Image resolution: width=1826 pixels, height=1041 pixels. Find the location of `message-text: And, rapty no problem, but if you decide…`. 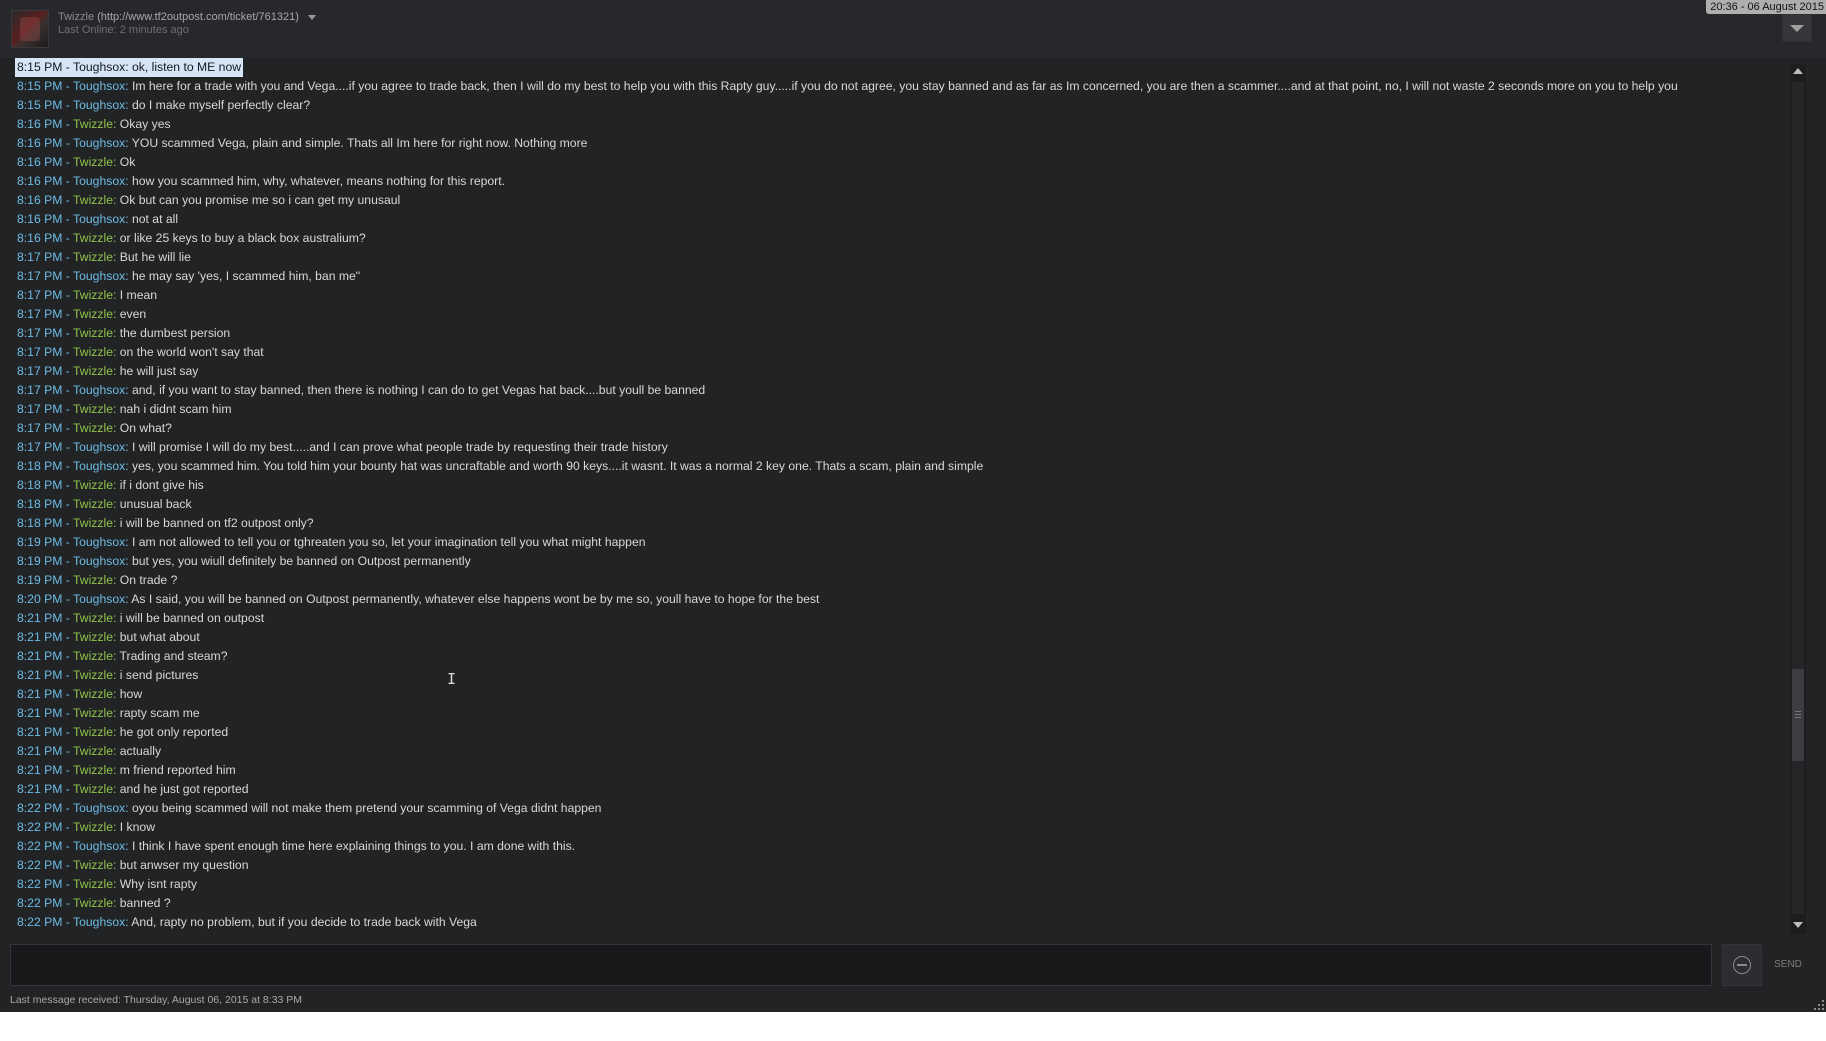

message-text: And, rapty no problem, but if you decide… is located at coordinates (304, 922).